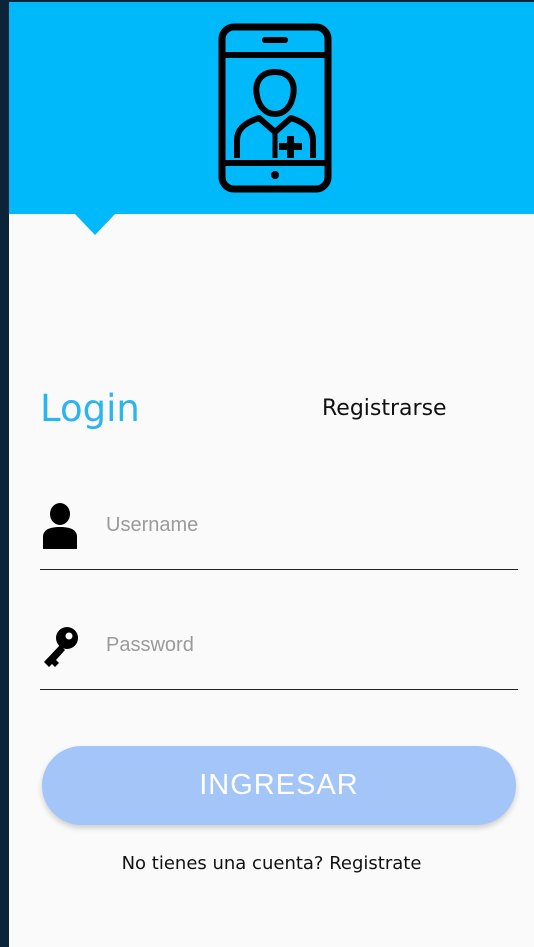 Image resolution: width=534 pixels, height=947 pixels. Describe the element at coordinates (61, 647) in the screenshot. I see `key-icon` at that location.